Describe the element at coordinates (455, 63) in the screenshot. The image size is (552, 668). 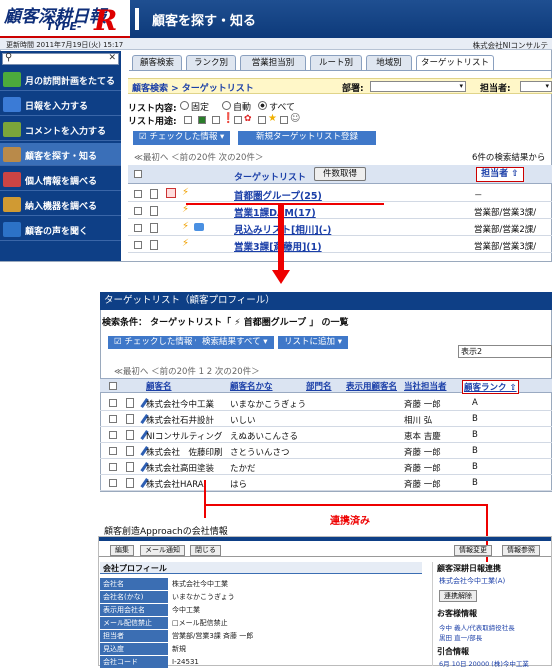
I see `tab: ターゲットリスト` at that location.